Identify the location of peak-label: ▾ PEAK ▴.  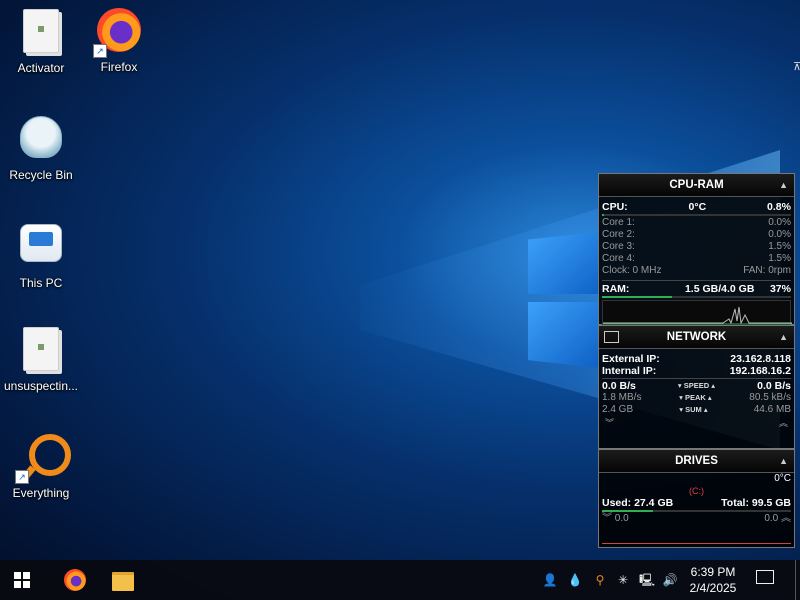
(695, 397).